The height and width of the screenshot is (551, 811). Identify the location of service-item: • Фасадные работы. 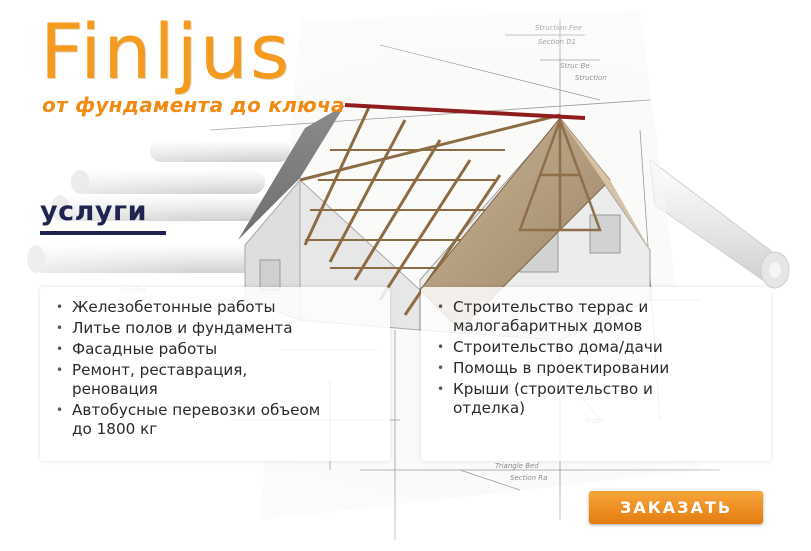
(217, 349).